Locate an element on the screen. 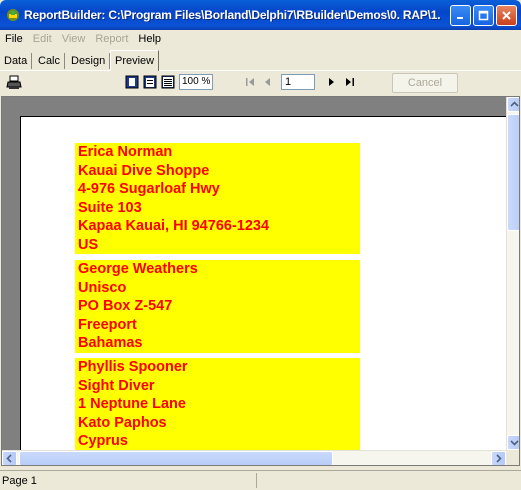 This screenshot has height=490, width=521. menu-help: Help is located at coordinates (149, 39).